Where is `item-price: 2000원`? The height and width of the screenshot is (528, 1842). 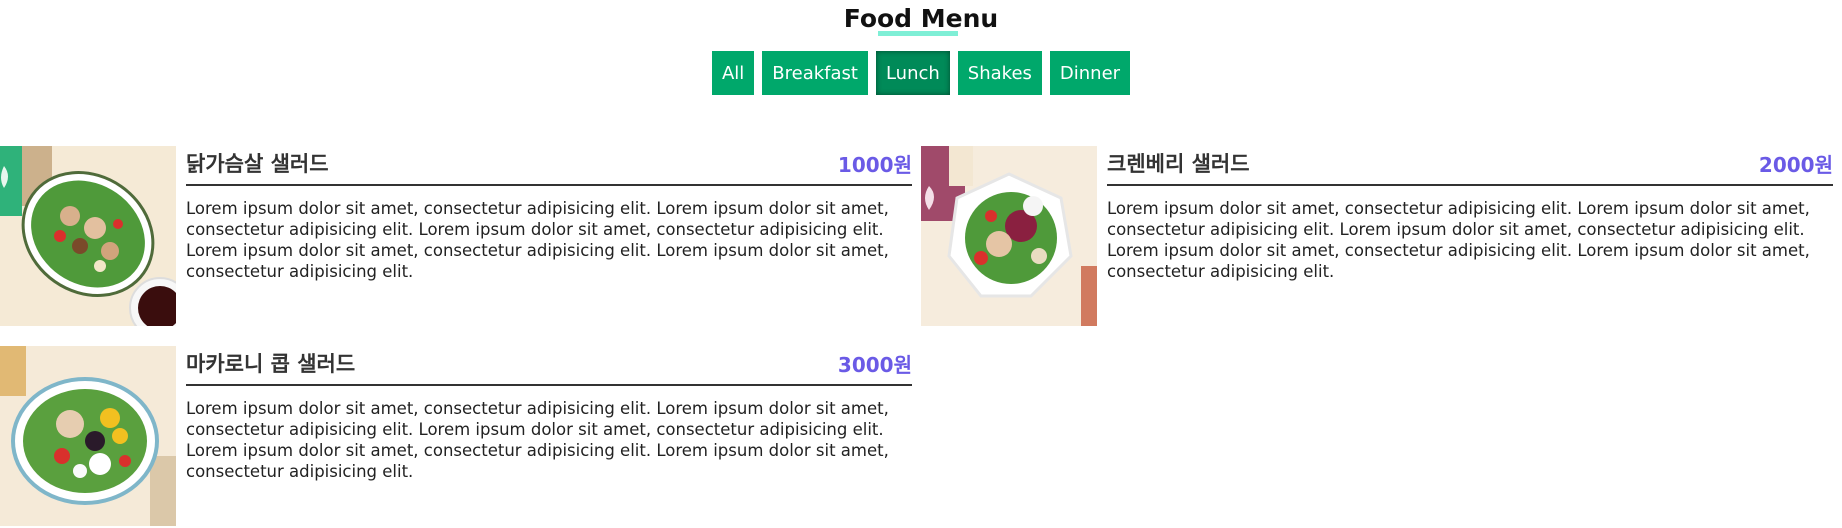
item-price: 2000원 is located at coordinates (1795, 165).